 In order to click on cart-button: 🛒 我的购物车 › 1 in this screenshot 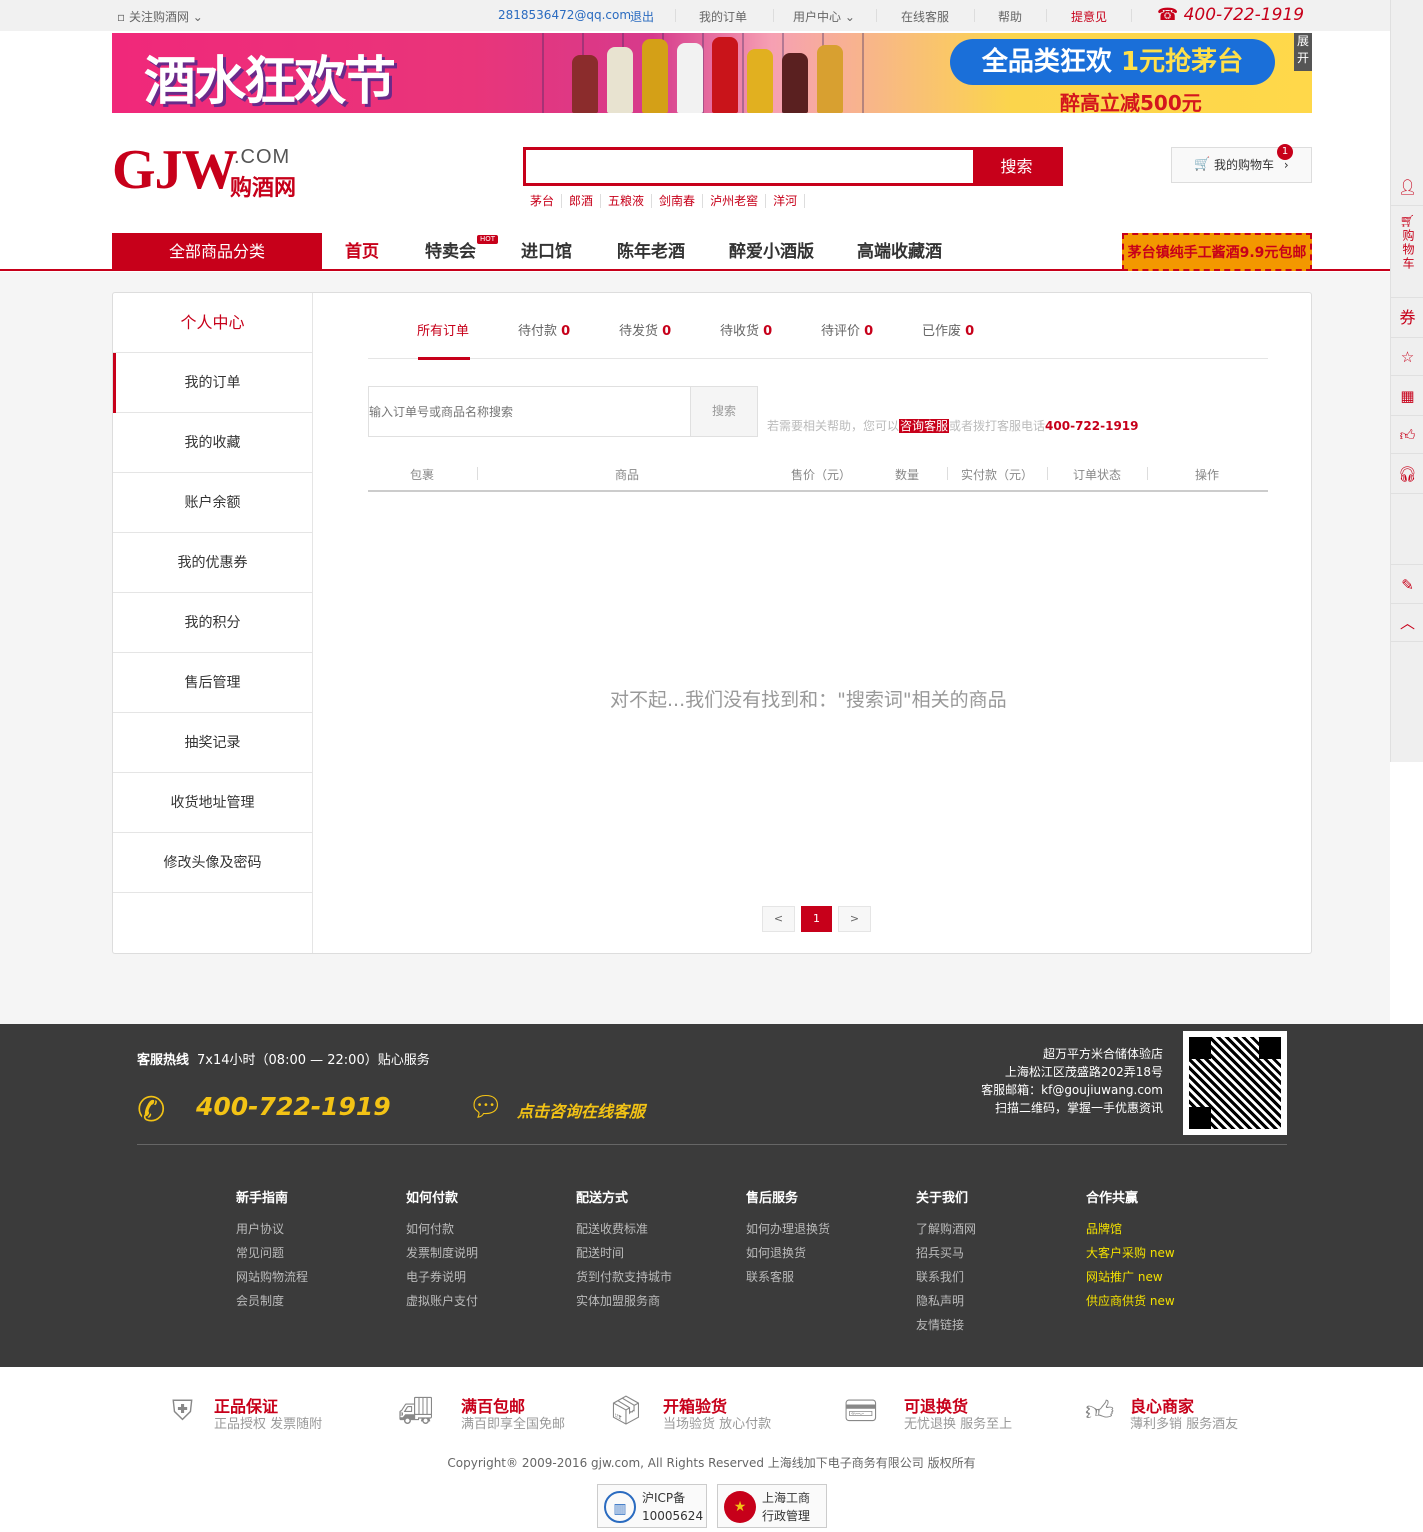, I will do `click(1241, 163)`.